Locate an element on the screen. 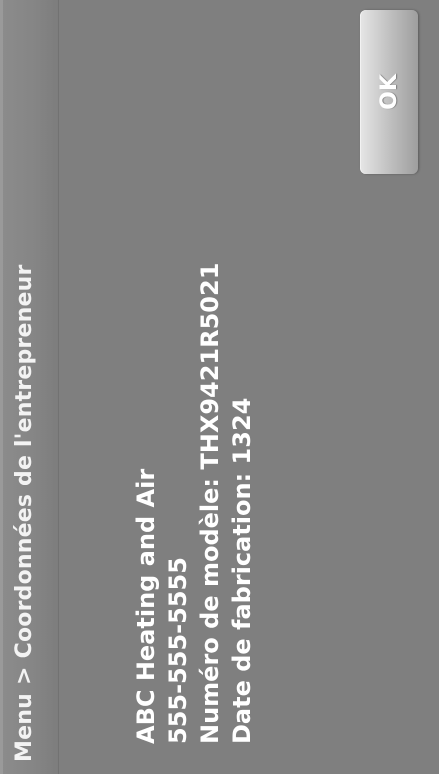 The image size is (439, 774). page-title: Coordonnées de l'entrepreneur is located at coordinates (24, 461).